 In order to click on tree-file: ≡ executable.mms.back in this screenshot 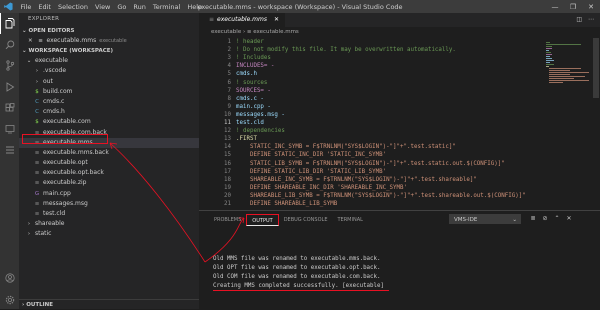, I will do `click(109, 153)`.